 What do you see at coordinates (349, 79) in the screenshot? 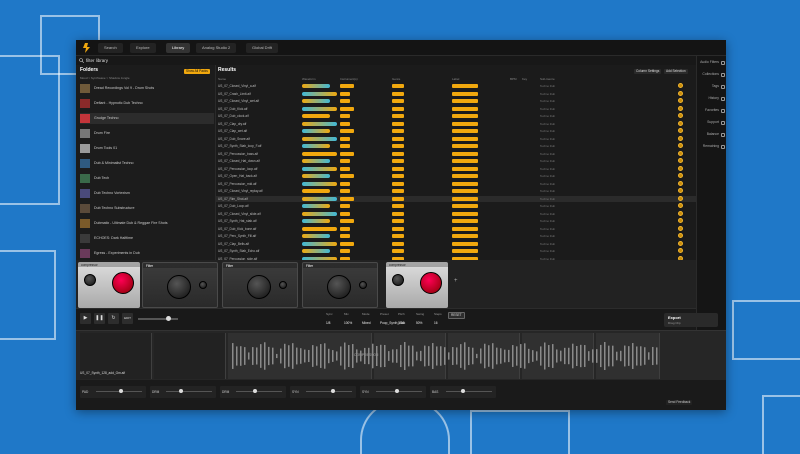
I see `col-instrument: Instrument(s)` at bounding box center [349, 79].